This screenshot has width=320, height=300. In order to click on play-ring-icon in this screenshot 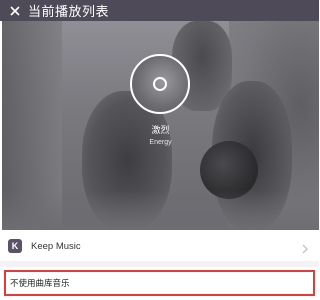, I will do `click(160, 84)`.